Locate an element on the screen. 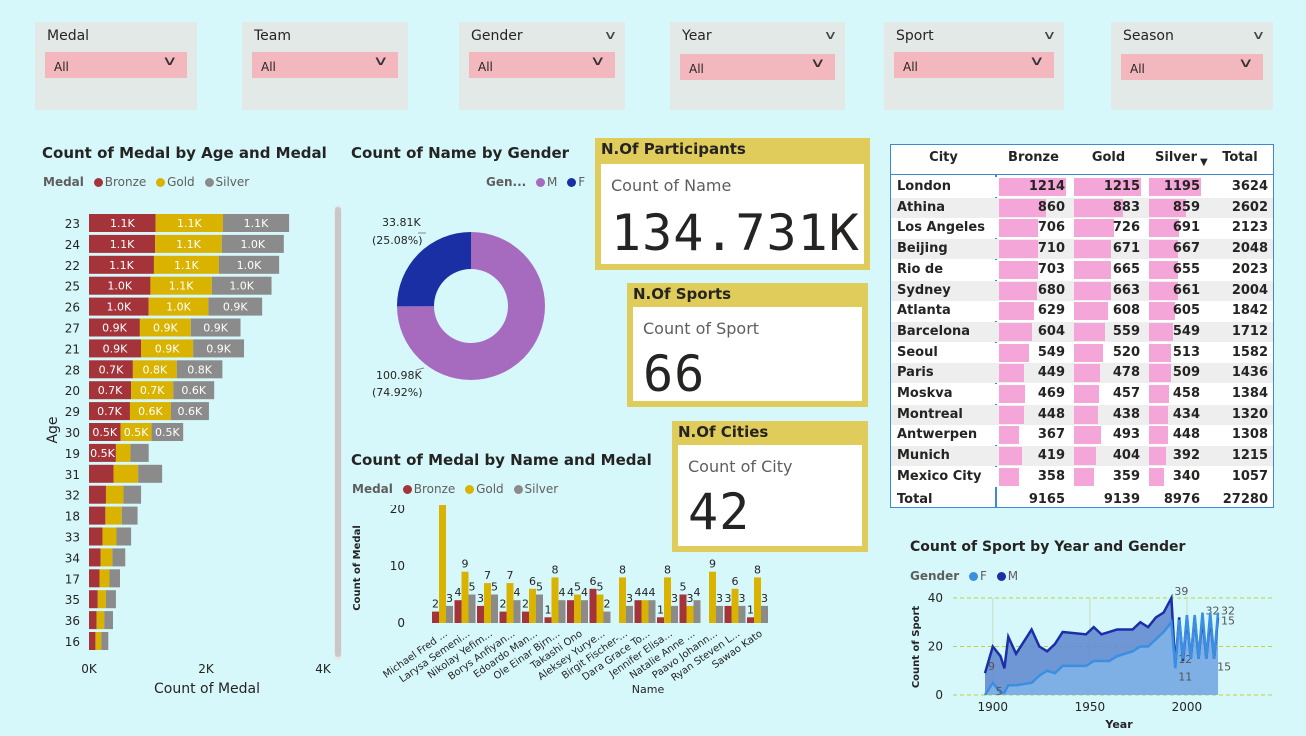 This screenshot has height=736, width=1306. name-data-label: 4 is located at coordinates (638, 592).